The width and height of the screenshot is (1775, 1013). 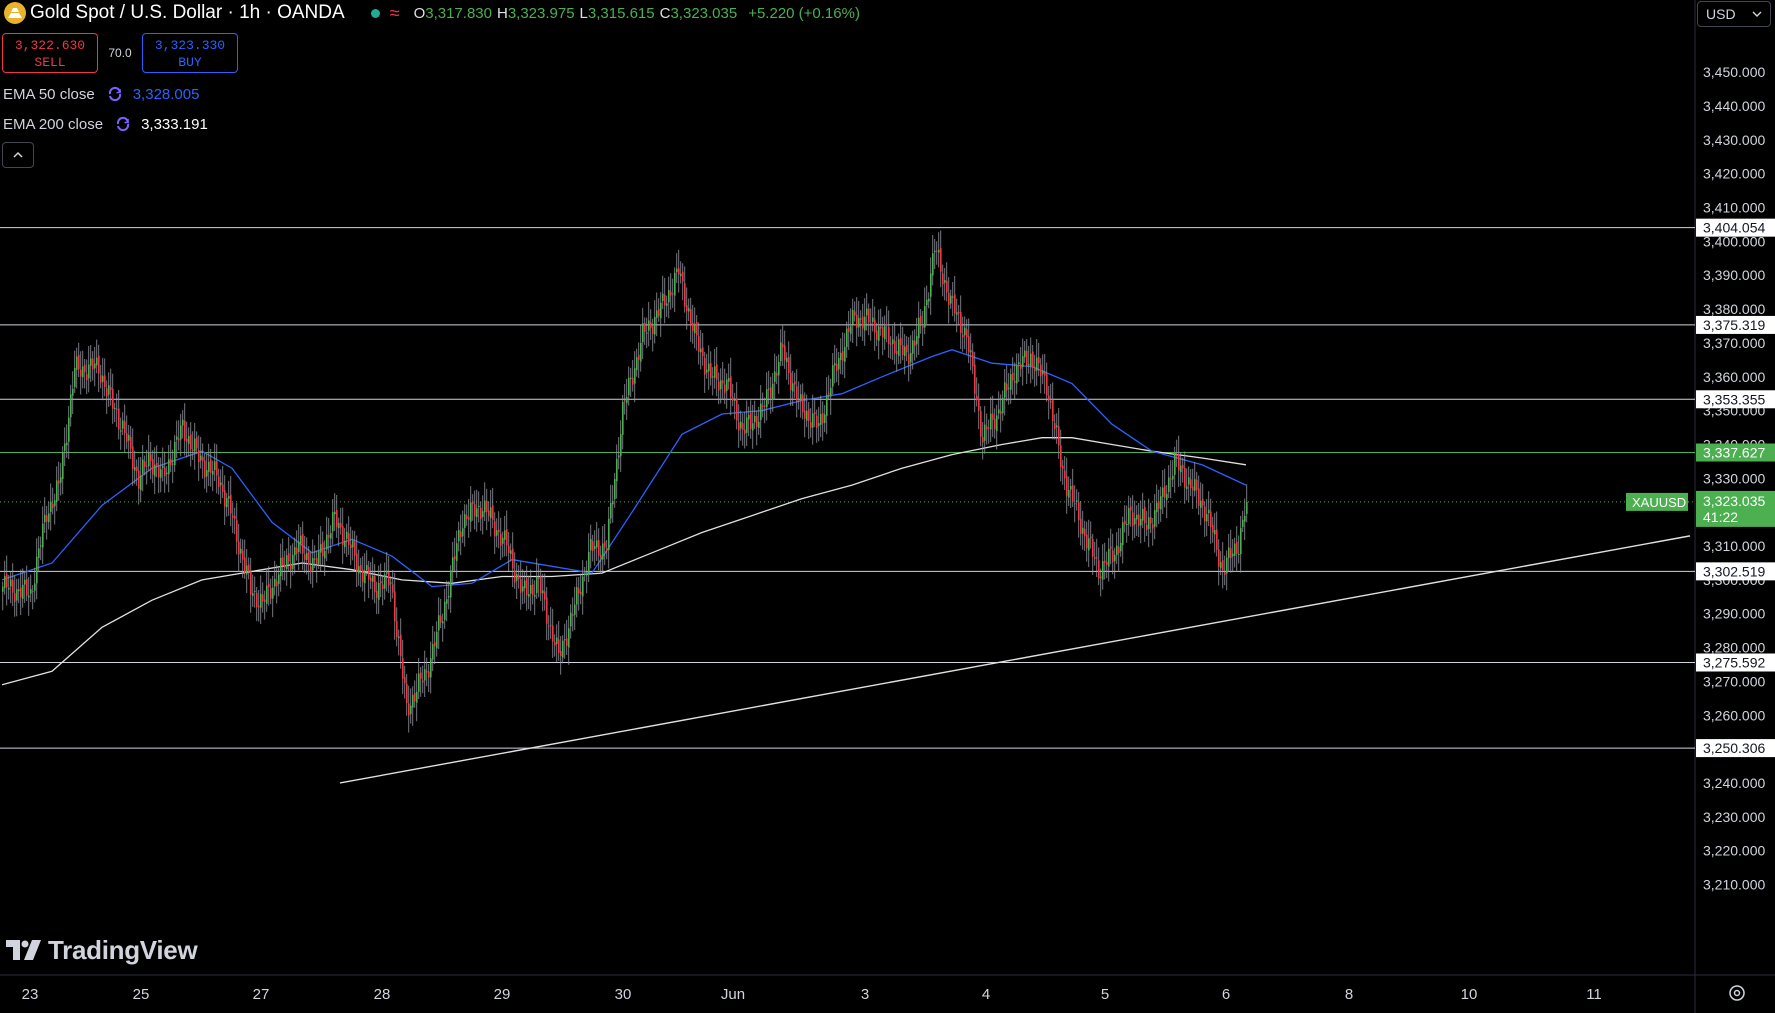 I want to click on x-tick-label: Jun, so click(x=733, y=994).